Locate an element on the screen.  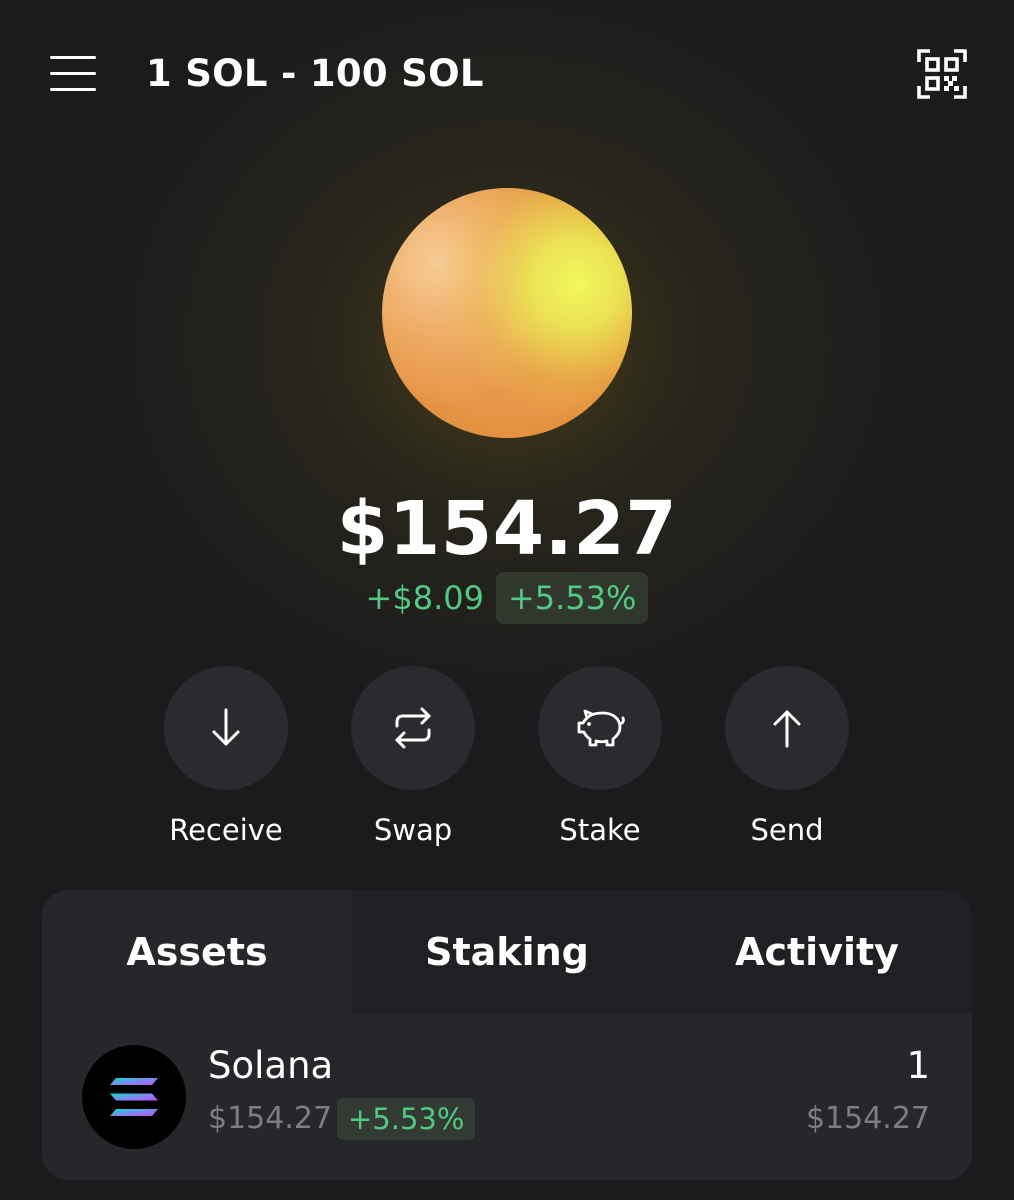
arrow-up-icon is located at coordinates (787, 729).